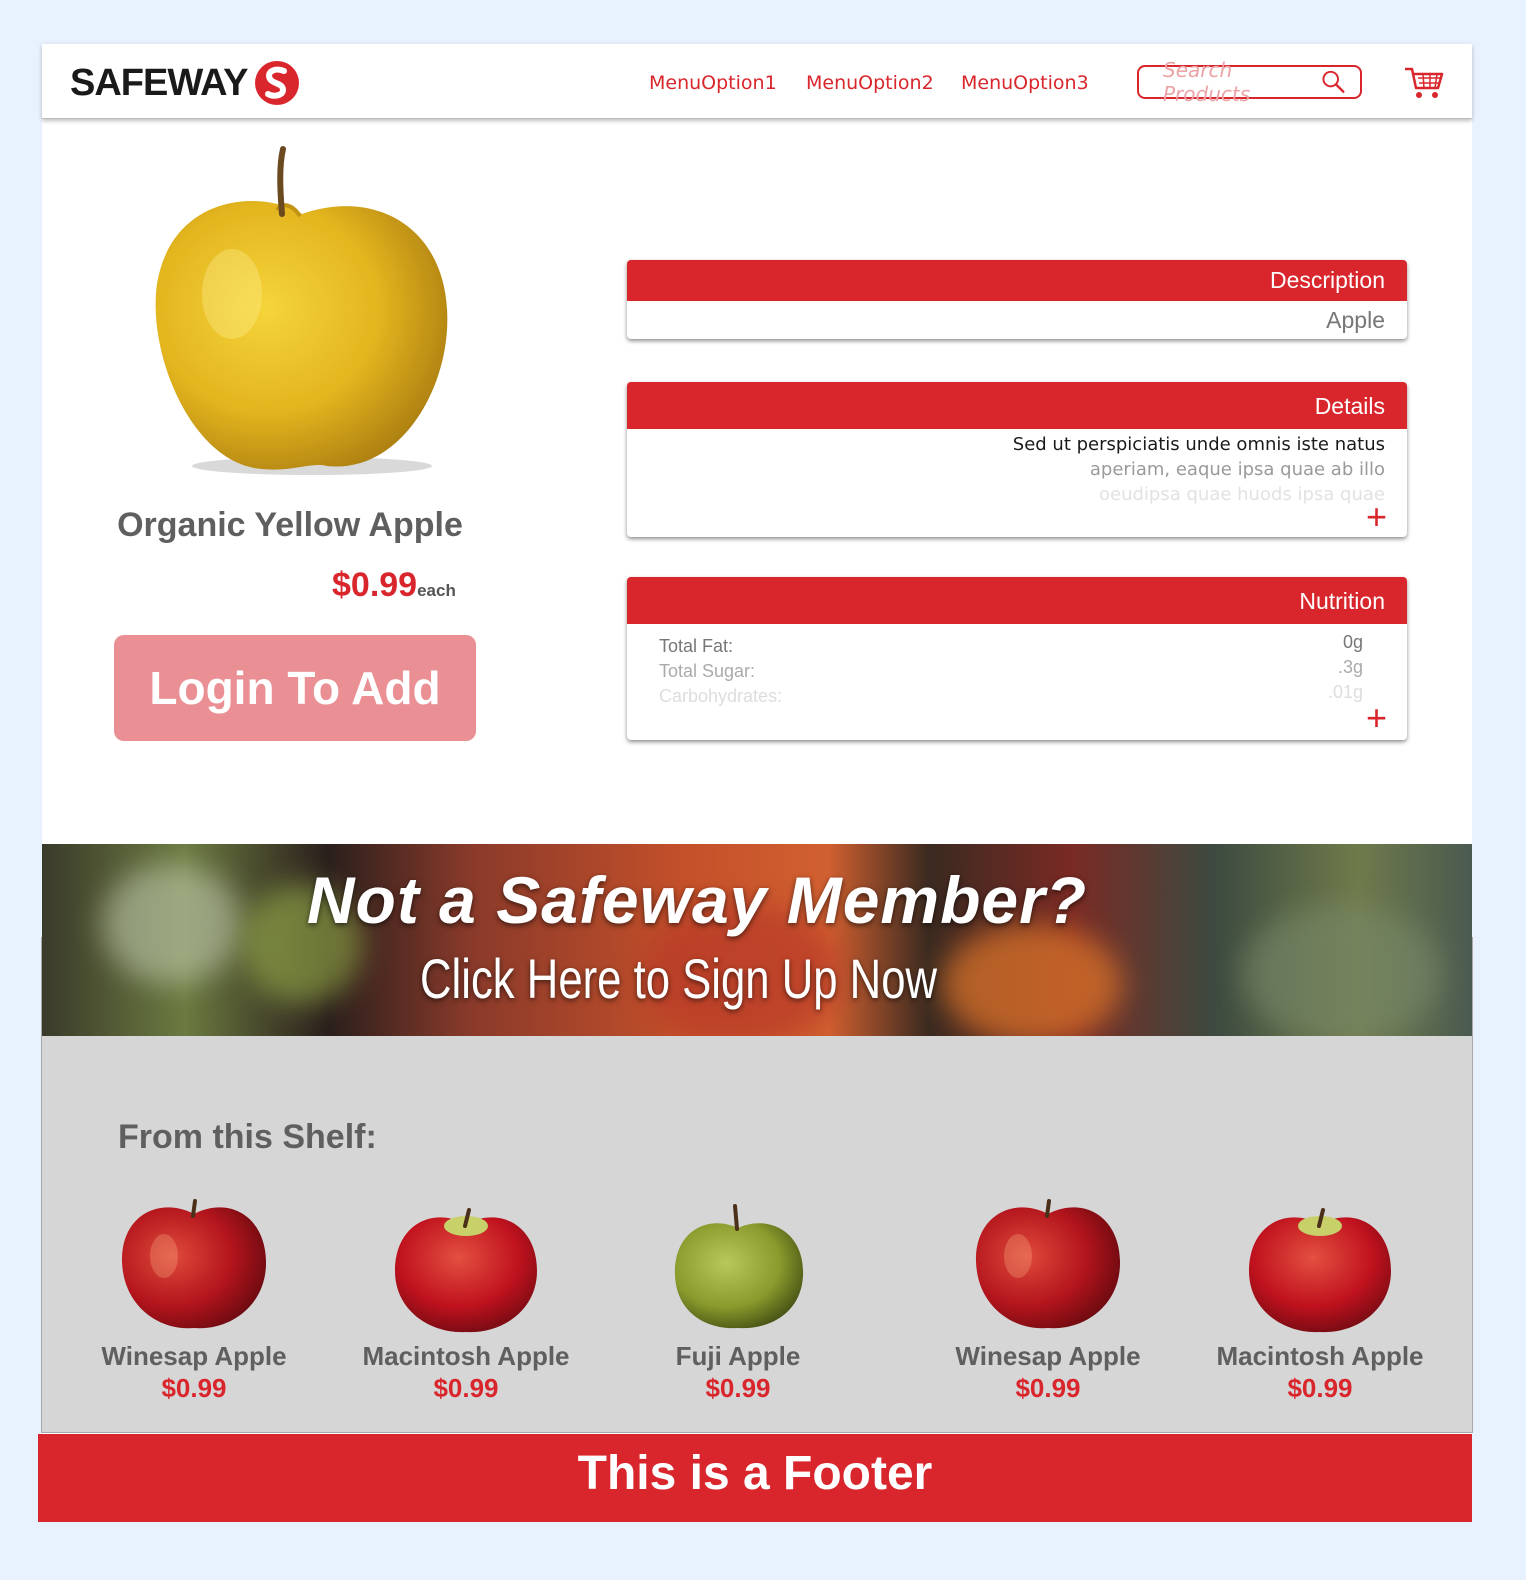 This screenshot has width=1526, height=1580. Describe the element at coordinates (1006, 694) in the screenshot. I see `nutrition-row-carbs: Carbohydrates: .01g` at that location.